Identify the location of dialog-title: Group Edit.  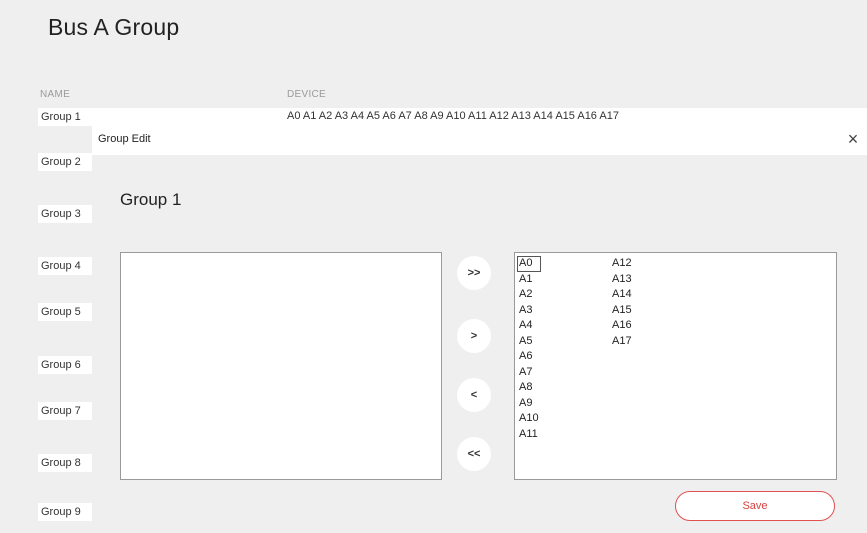
(124, 139).